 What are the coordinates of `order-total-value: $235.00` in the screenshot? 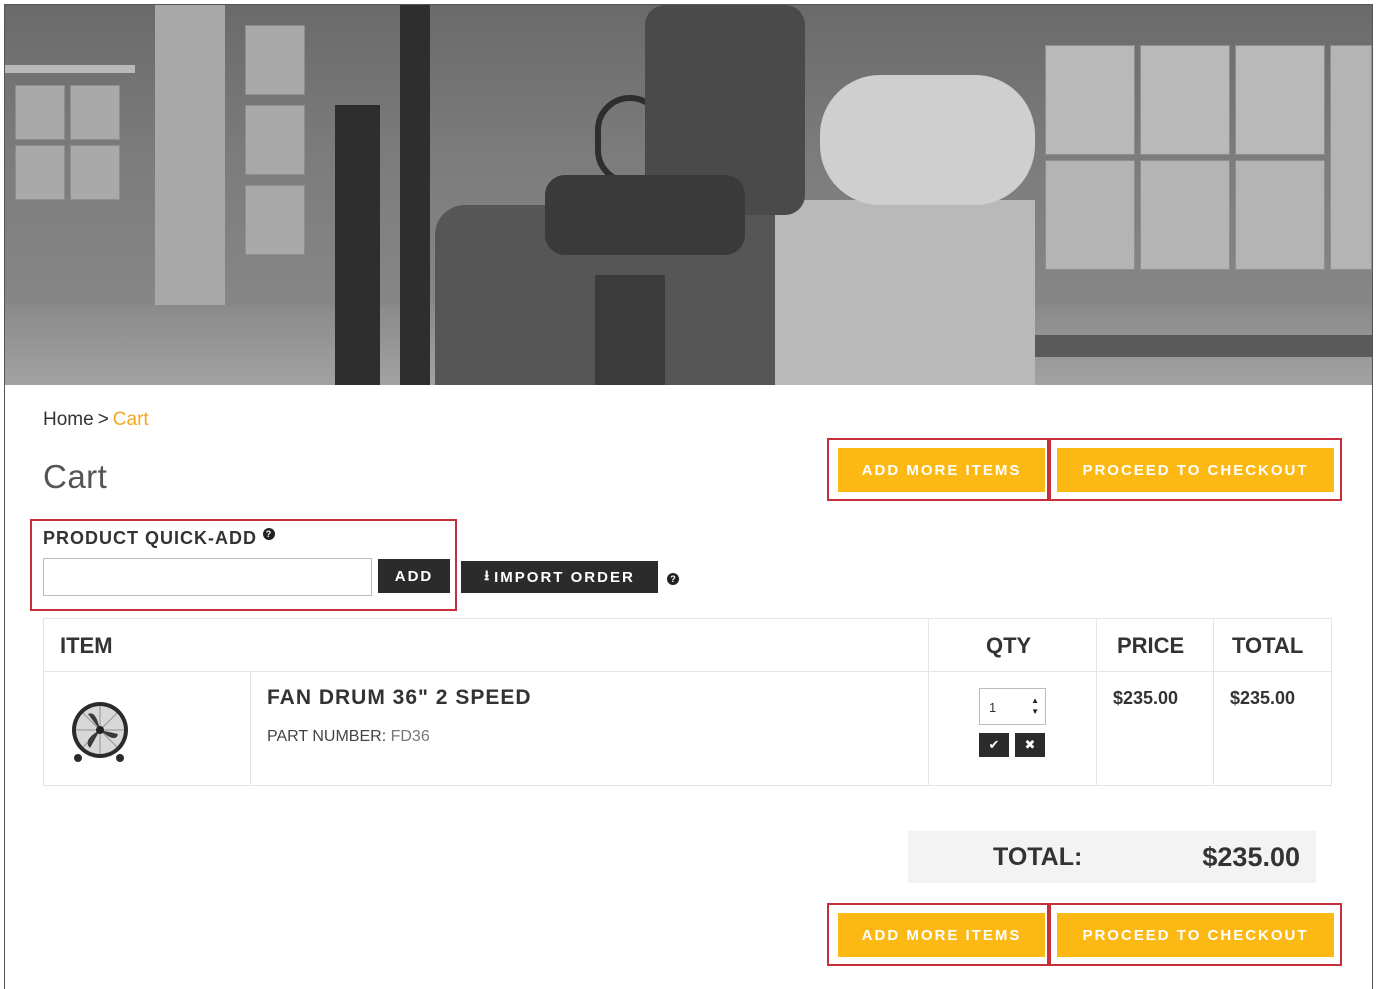 It's located at (1251, 857).